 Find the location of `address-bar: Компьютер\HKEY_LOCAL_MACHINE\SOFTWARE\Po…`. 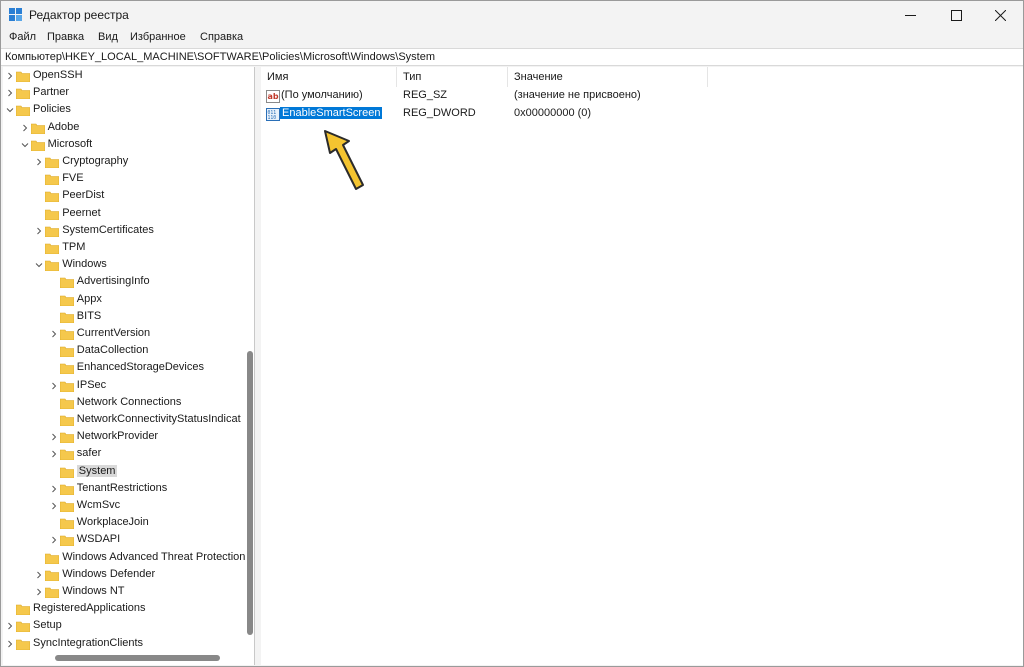

address-bar: Компьютер\HKEY_LOCAL_MACHINE\SOFTWARE\Po… is located at coordinates (512, 57).